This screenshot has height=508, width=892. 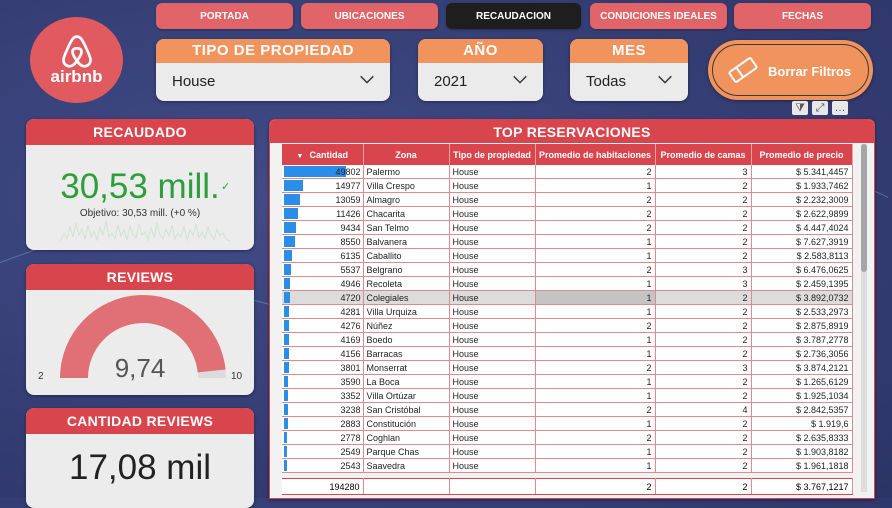 What do you see at coordinates (567, 269) in the screenshot?
I see `table-row: 5537 Belgrano House 2 3 $ 6.476,0625` at bounding box center [567, 269].